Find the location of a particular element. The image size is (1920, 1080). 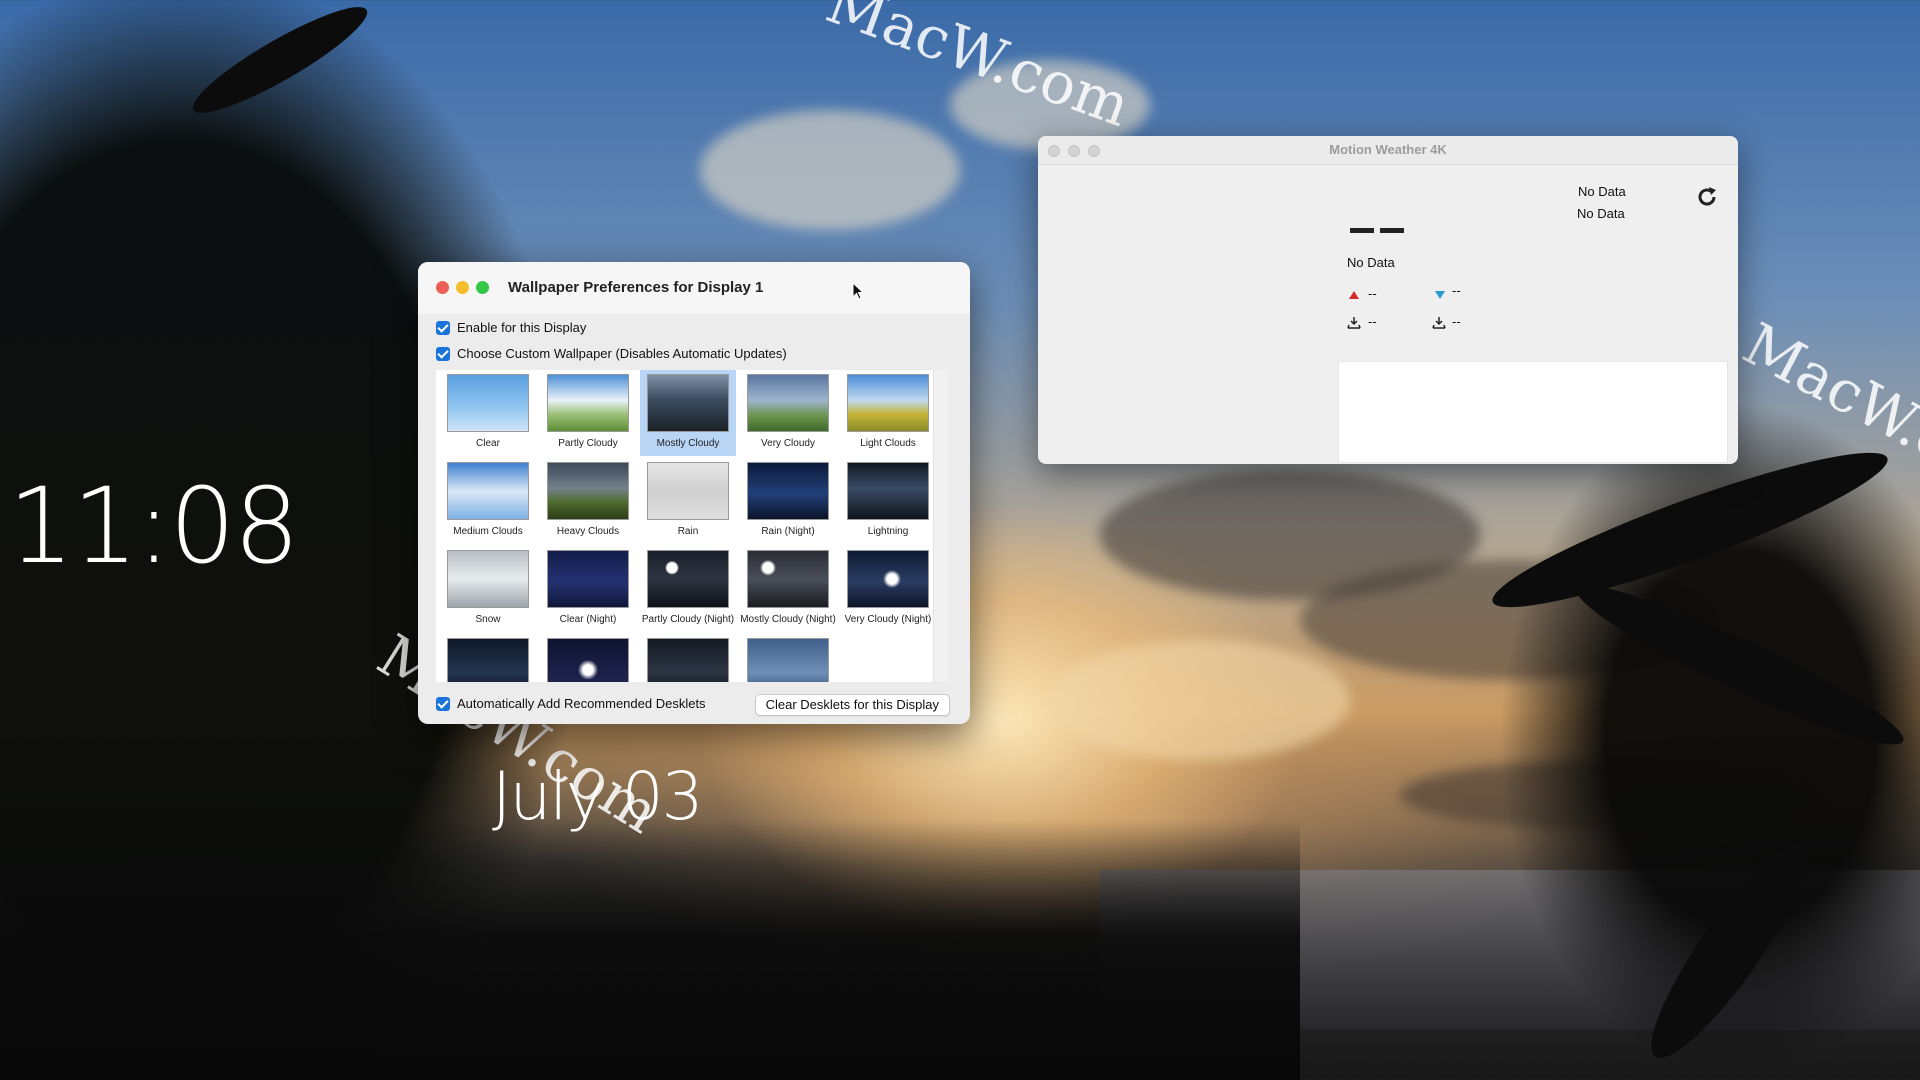

wallpaper-label: Clear (Night) is located at coordinates (588, 619).